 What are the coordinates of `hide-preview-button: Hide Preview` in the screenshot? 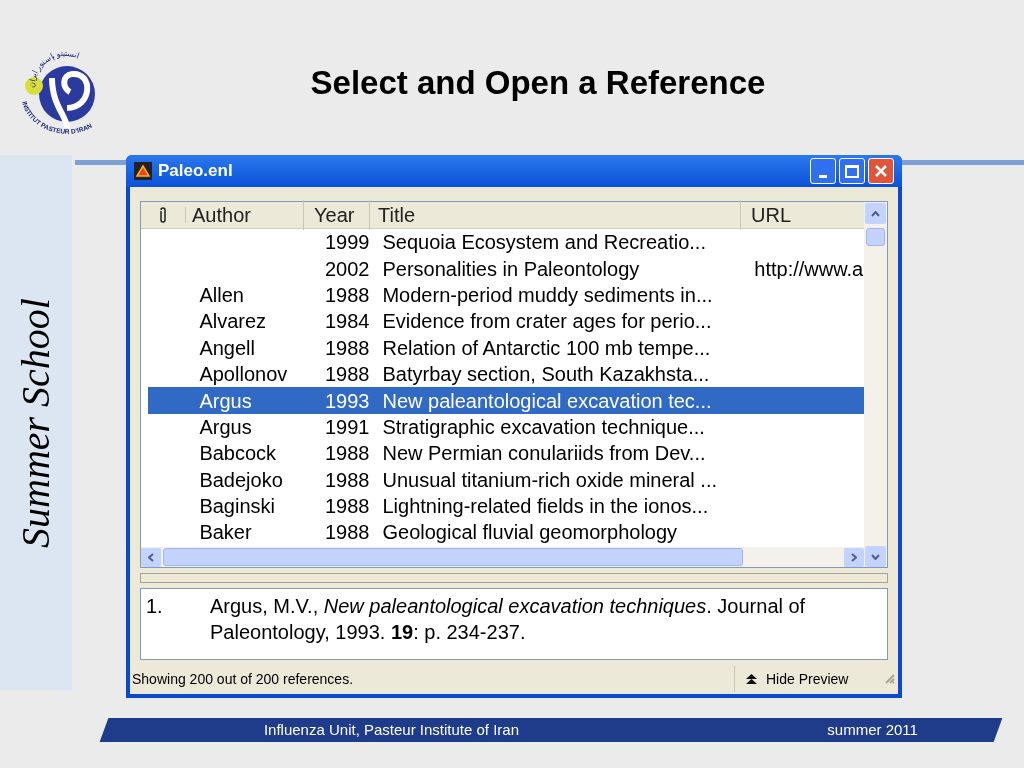 It's located at (809, 679).